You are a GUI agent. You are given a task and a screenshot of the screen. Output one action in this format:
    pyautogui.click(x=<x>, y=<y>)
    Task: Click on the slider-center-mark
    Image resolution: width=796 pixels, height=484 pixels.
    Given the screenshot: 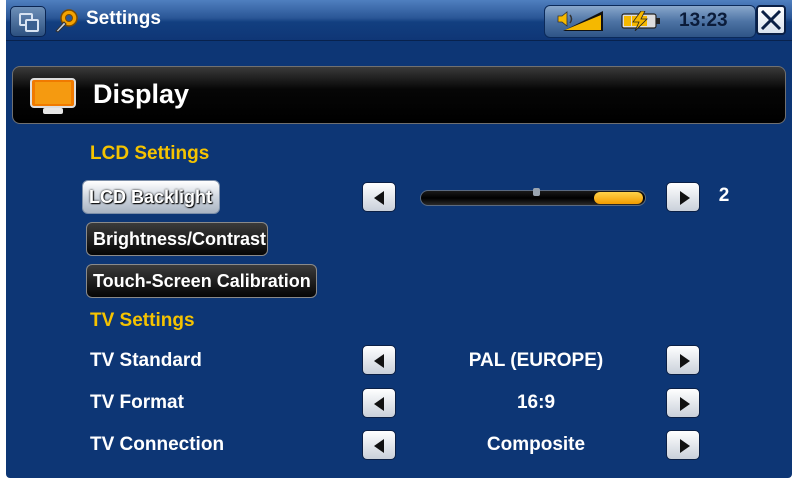 What is the action you would take?
    pyautogui.click(x=536, y=192)
    